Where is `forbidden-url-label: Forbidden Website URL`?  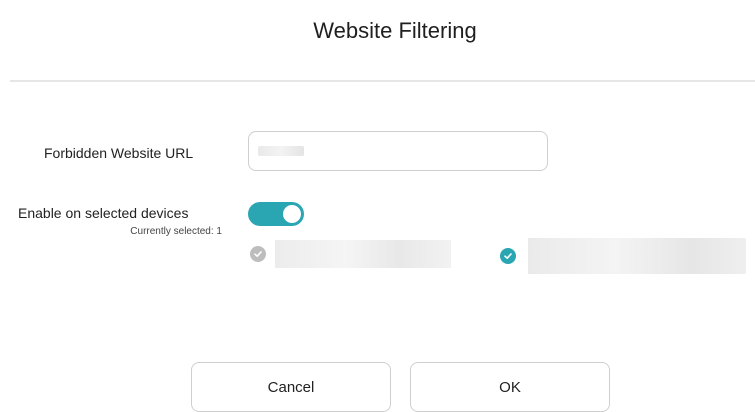
forbidden-url-label: Forbidden Website URL is located at coordinates (119, 153).